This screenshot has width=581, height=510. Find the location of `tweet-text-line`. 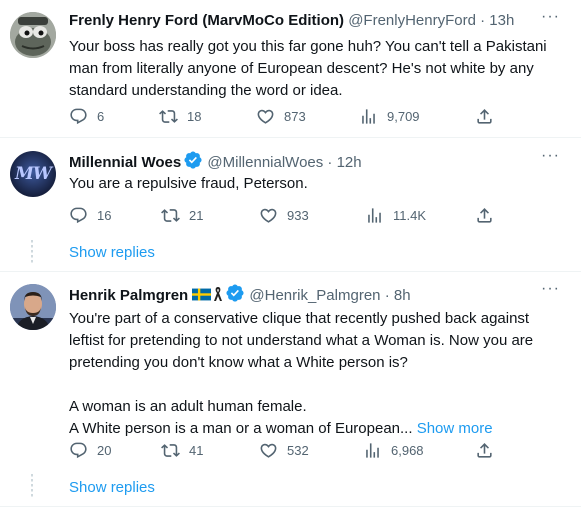

tweet-text-line is located at coordinates (319, 385).